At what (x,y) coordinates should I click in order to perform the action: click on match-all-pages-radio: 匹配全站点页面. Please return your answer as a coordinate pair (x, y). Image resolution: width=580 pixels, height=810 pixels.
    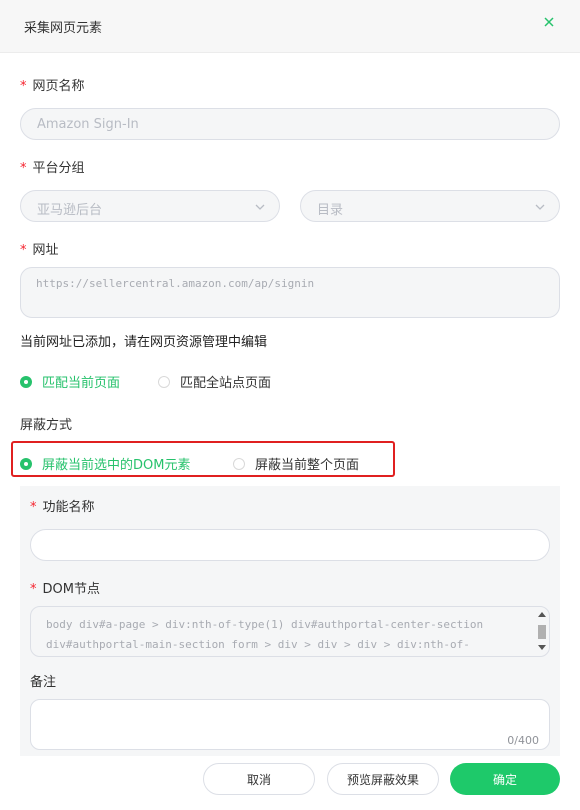
    Looking at the image, I should click on (214, 381).